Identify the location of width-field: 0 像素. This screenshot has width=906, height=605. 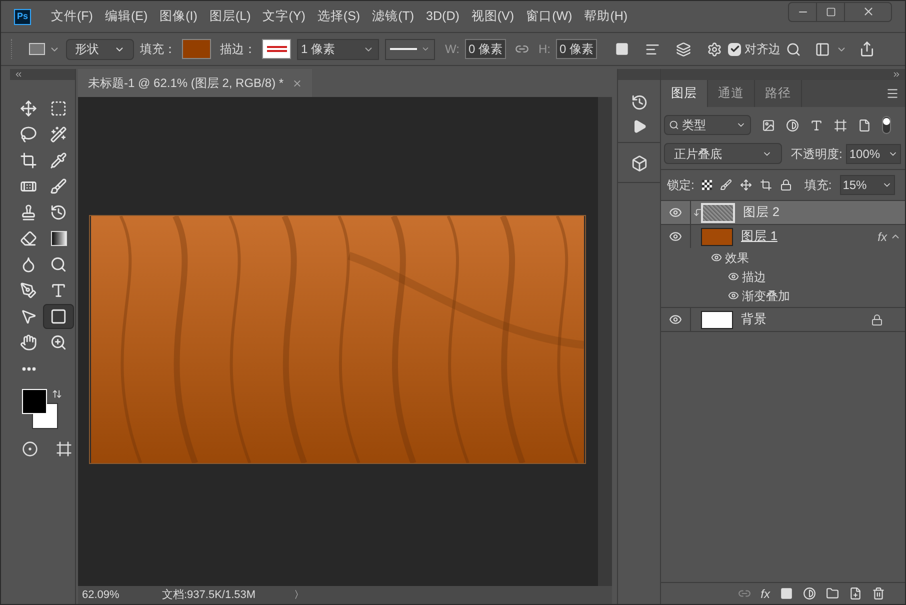
(485, 49).